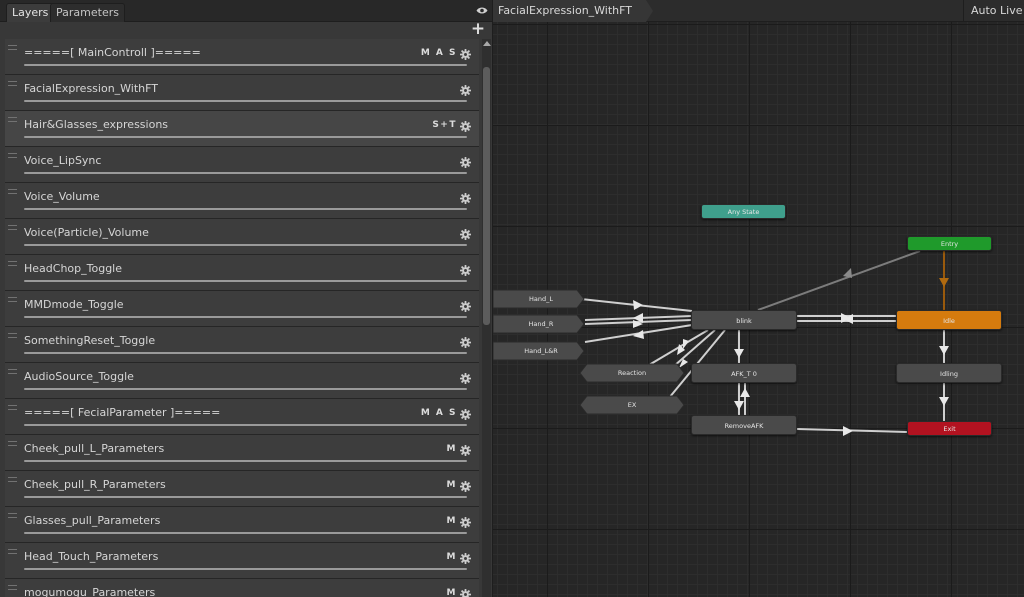  What do you see at coordinates (743, 211) in the screenshot?
I see `state-any-state: Any State` at bounding box center [743, 211].